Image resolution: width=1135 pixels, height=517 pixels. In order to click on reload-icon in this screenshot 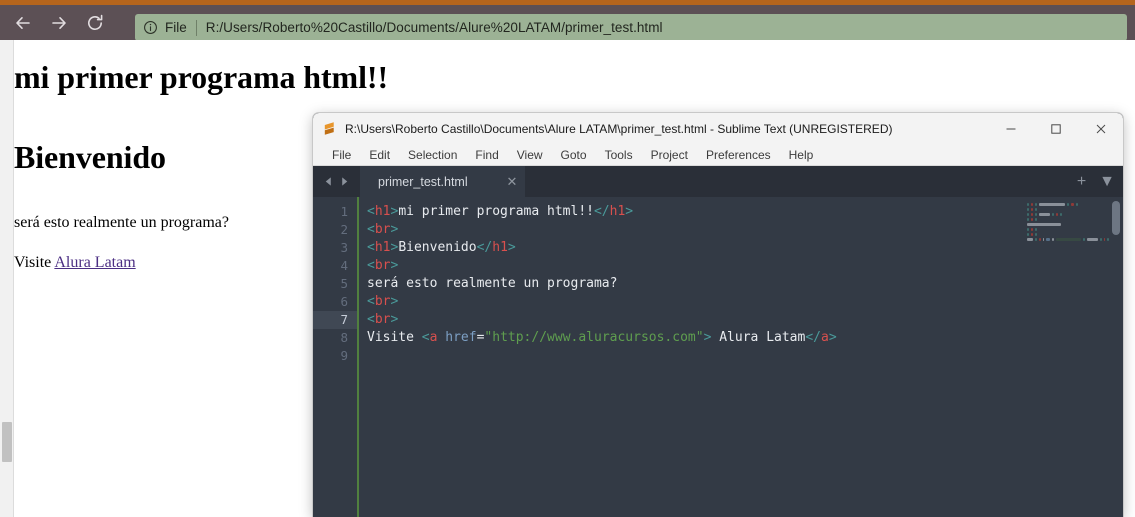, I will do `click(95, 23)`.